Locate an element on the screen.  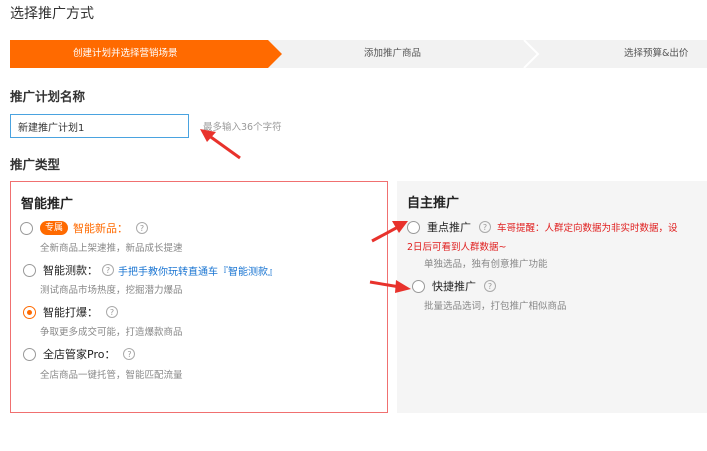
smart-boost-label: 智能打爆： is located at coordinates (70, 312).